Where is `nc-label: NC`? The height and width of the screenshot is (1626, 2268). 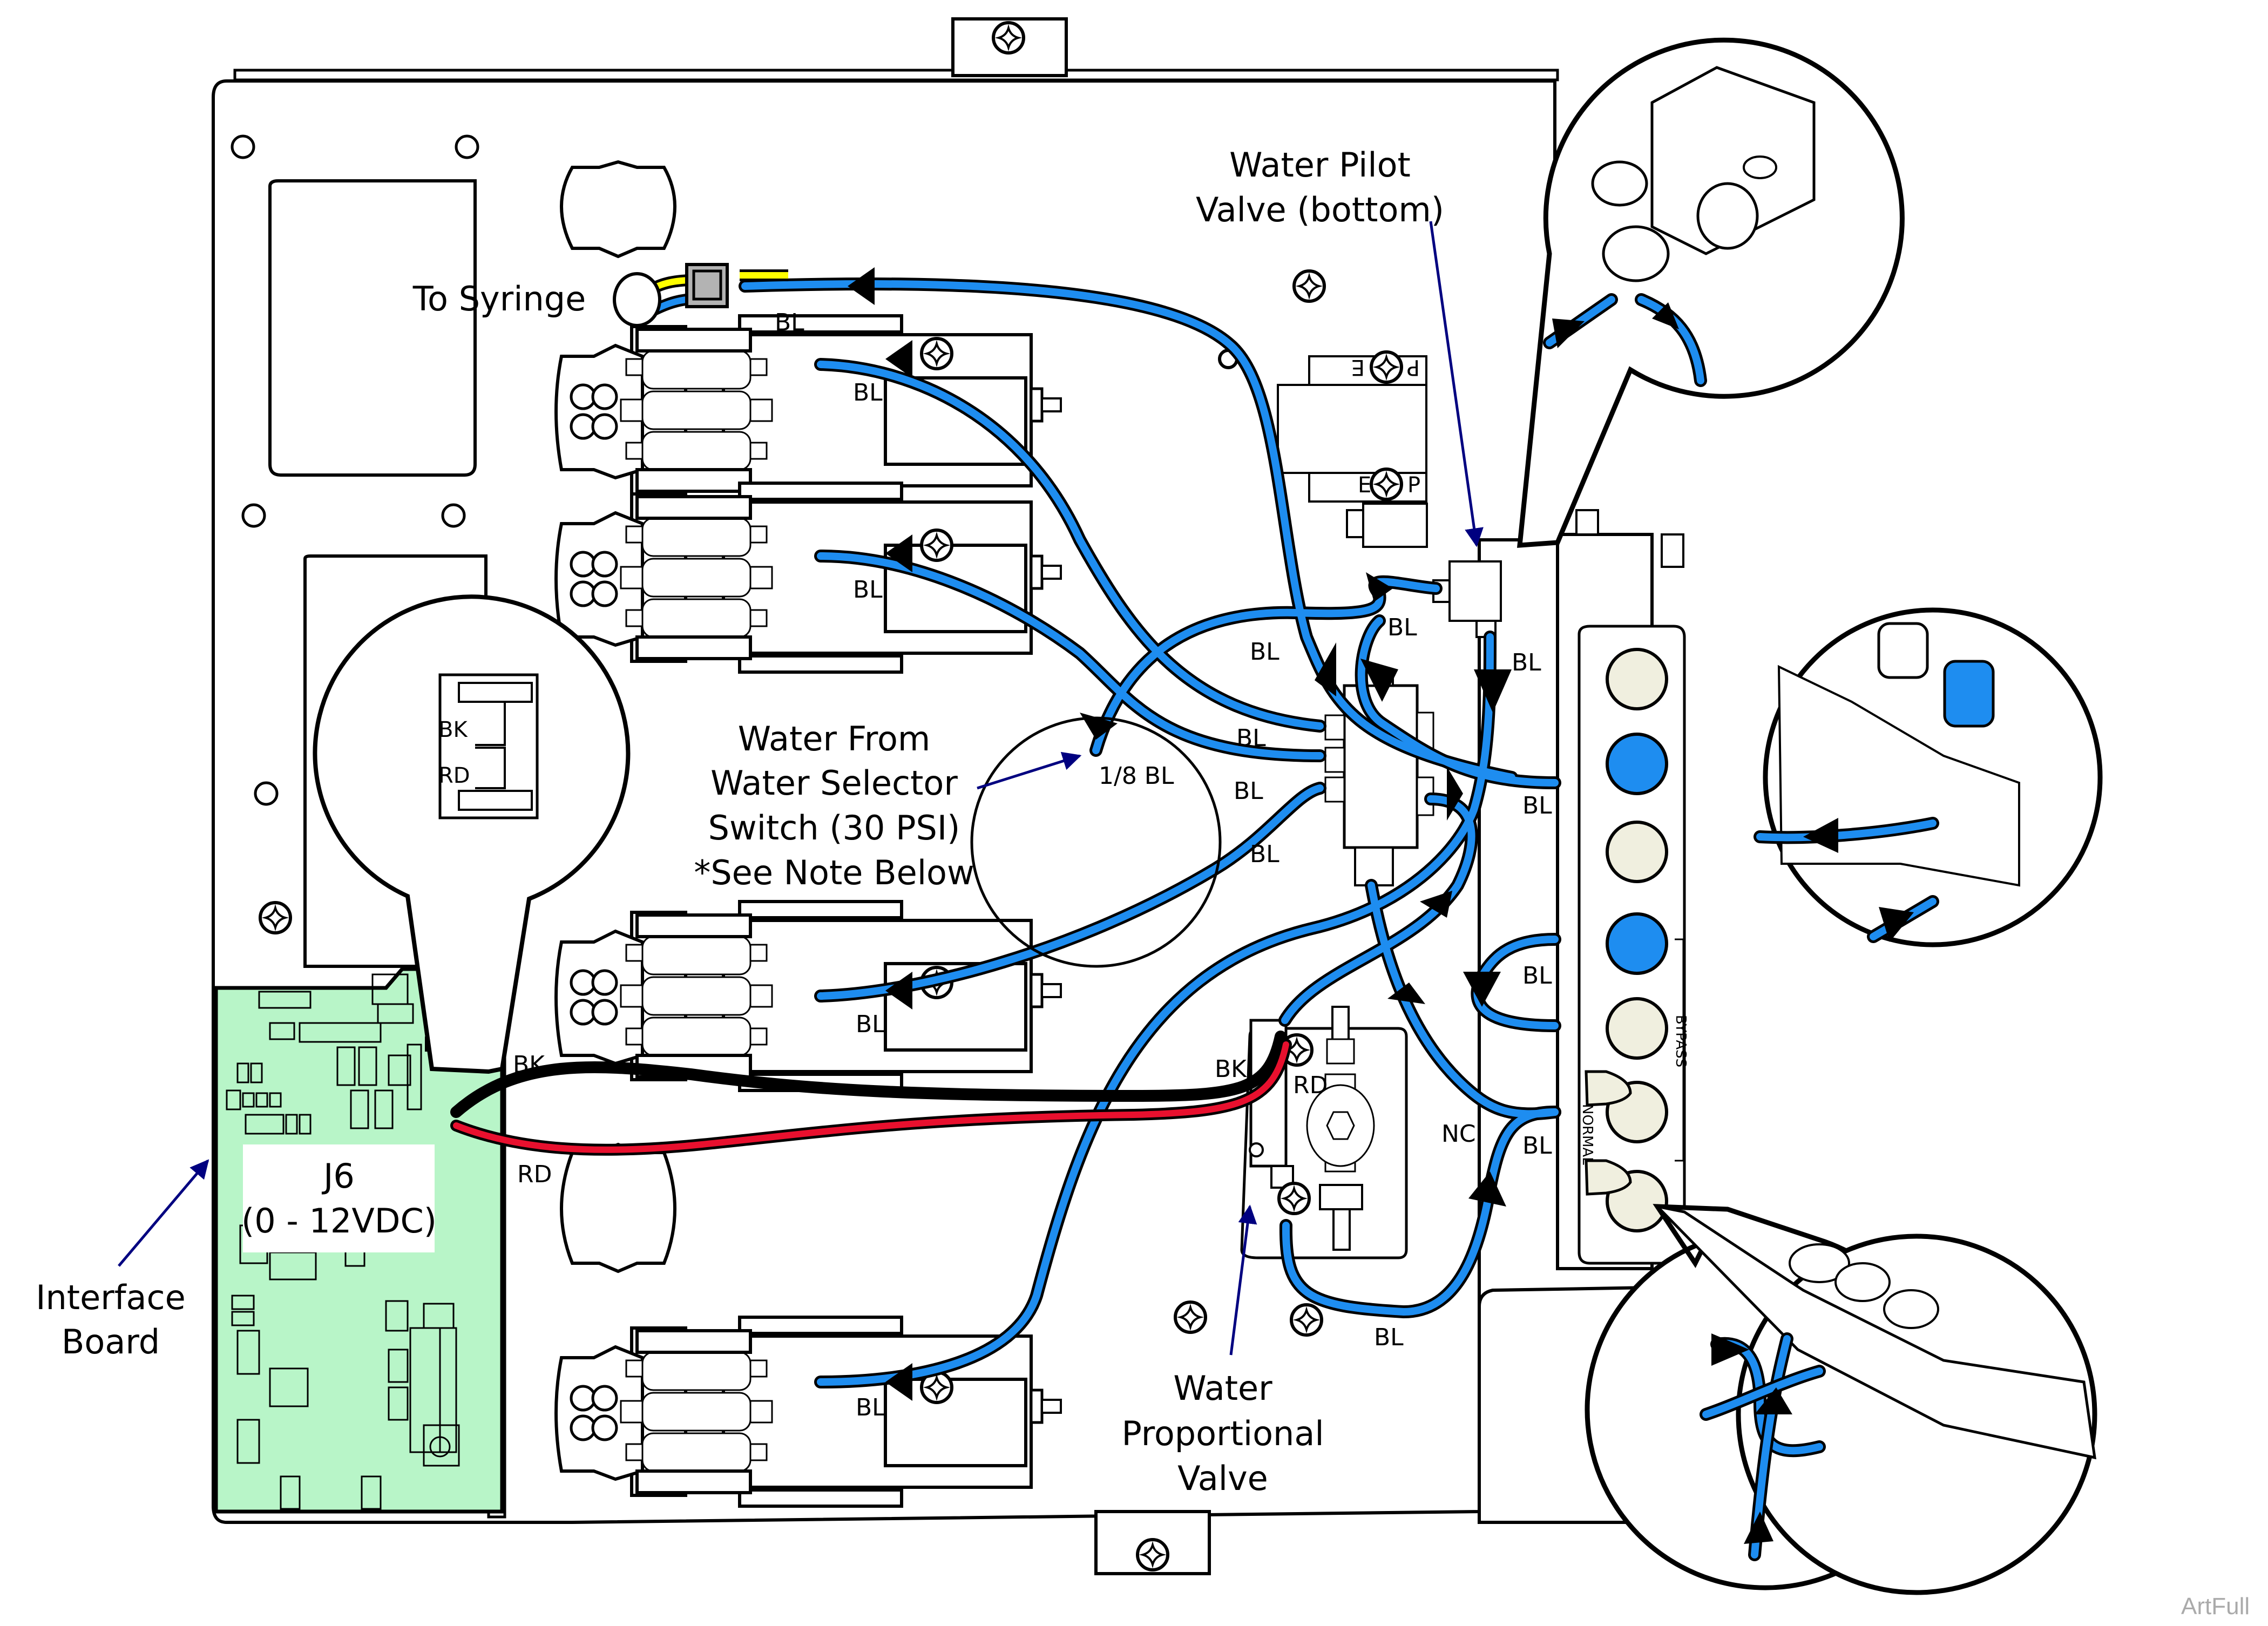 nc-label: NC is located at coordinates (1458, 1134).